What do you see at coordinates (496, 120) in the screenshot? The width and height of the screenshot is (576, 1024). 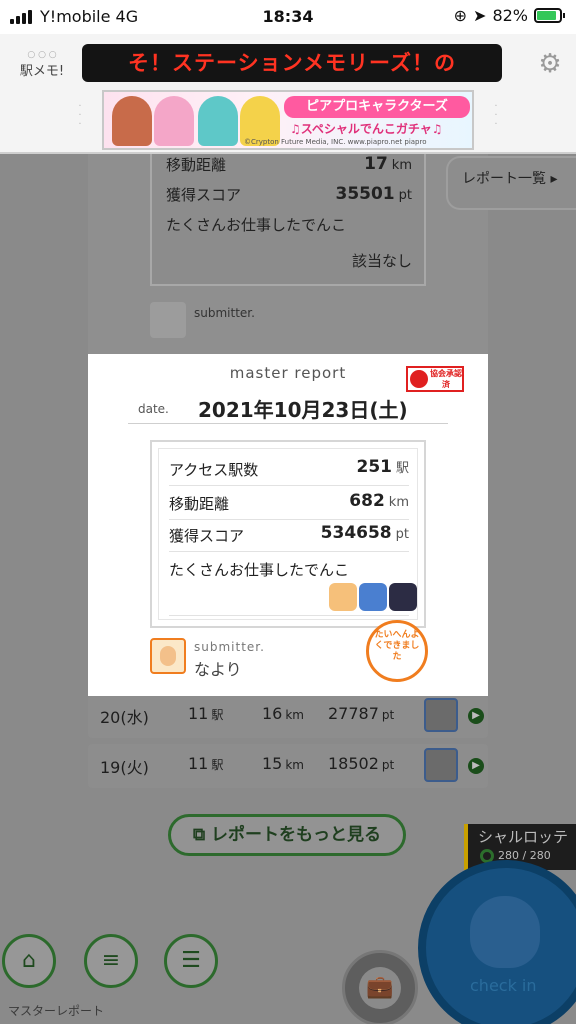 I see `banner-next-icon: · · ·` at bounding box center [496, 120].